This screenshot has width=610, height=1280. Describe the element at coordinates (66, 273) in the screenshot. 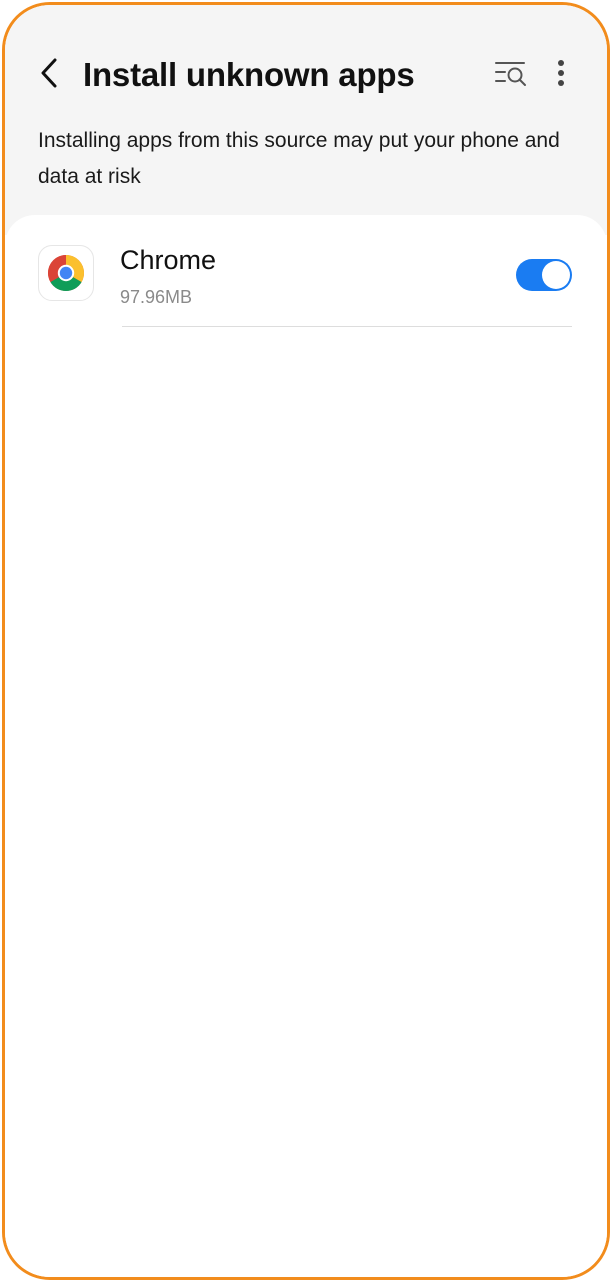

I see `chrome-icon` at that location.